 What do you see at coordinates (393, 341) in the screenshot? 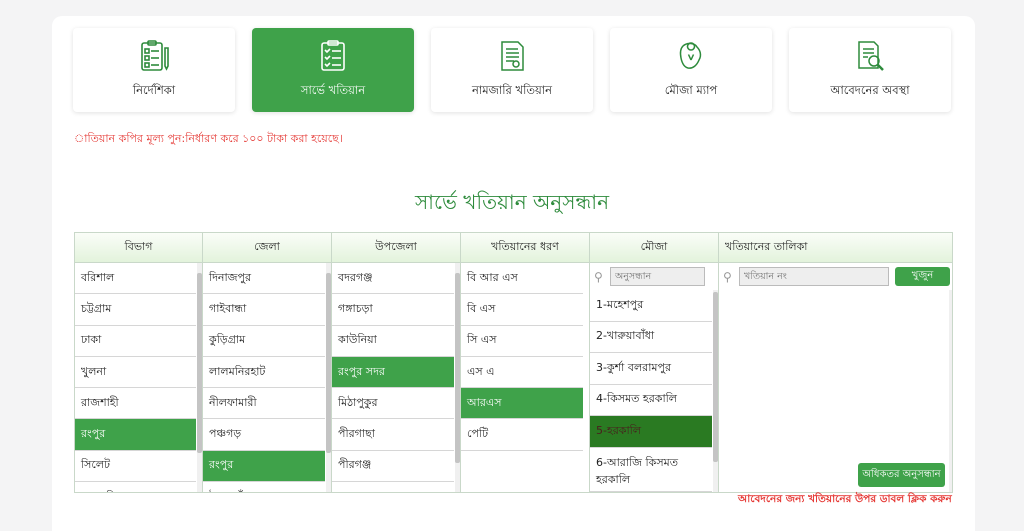
I see `list-item: কাউনিয়া` at bounding box center [393, 341].